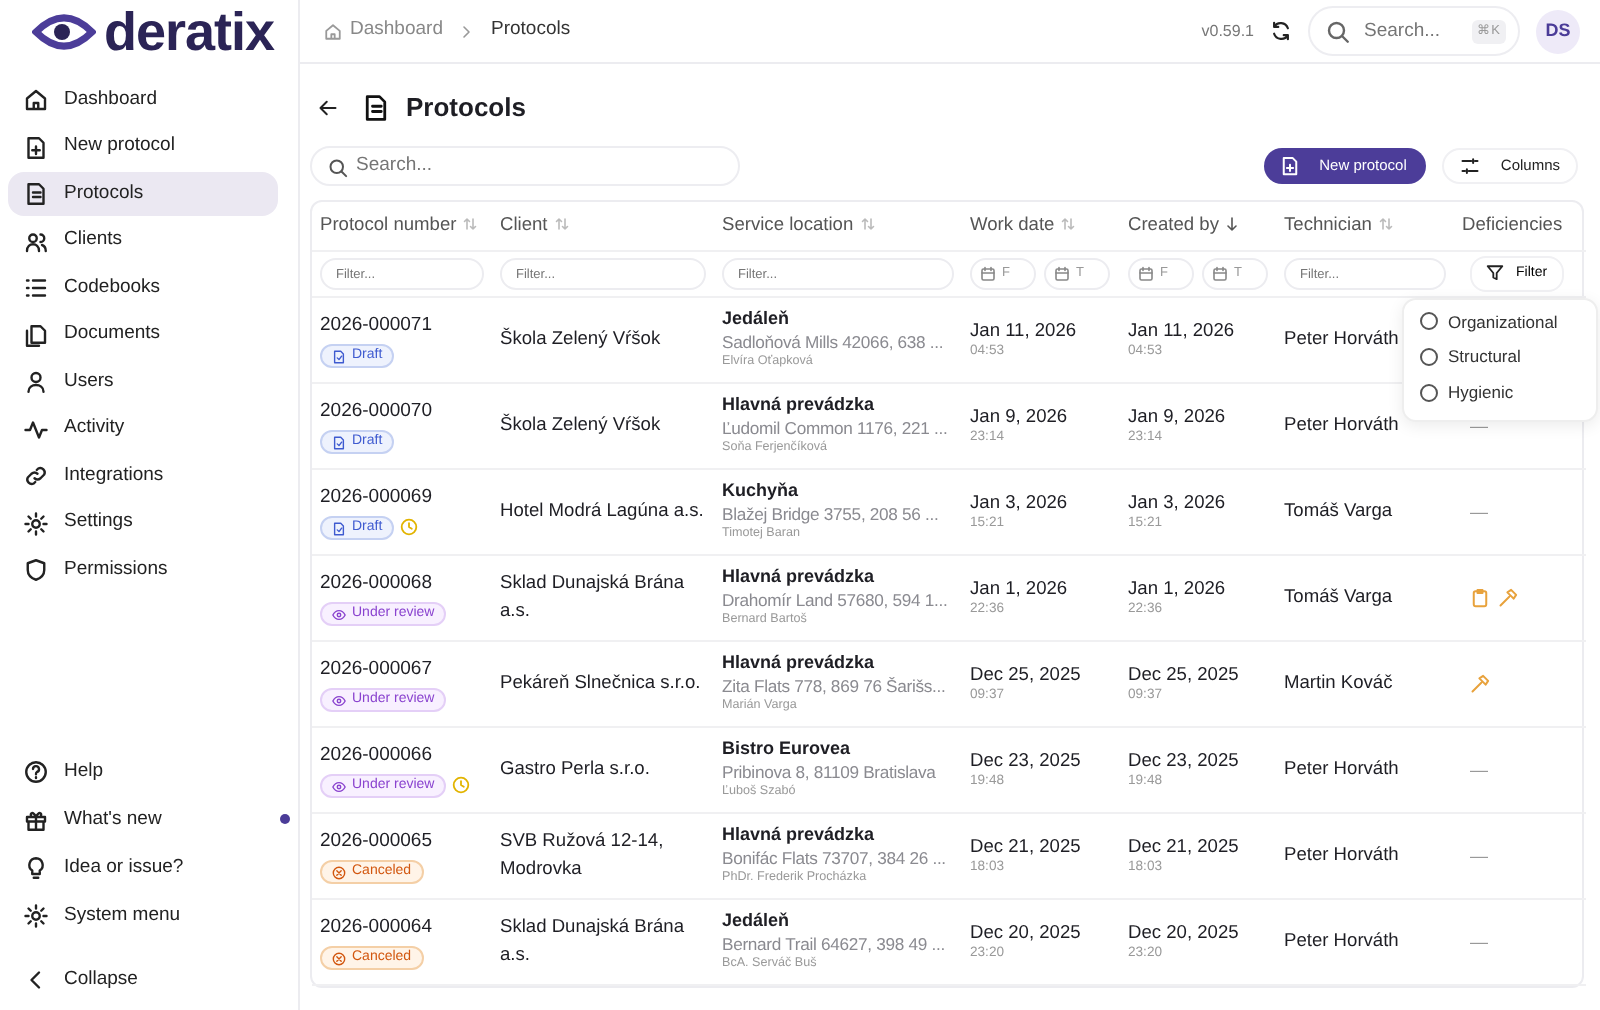 The width and height of the screenshot is (1600, 1010). What do you see at coordinates (36, 570) in the screenshot?
I see `shield-icon` at bounding box center [36, 570].